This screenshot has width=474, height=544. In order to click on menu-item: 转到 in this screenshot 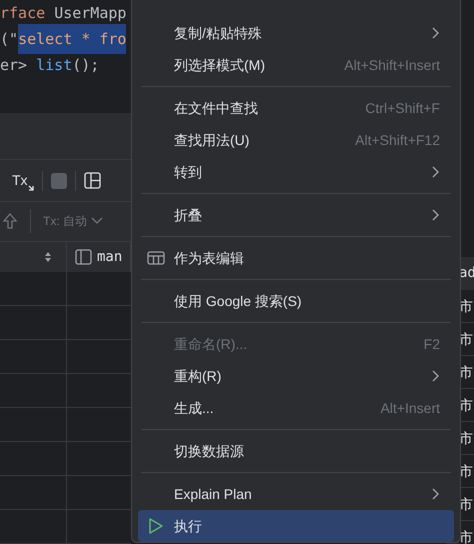, I will do `click(296, 172)`.